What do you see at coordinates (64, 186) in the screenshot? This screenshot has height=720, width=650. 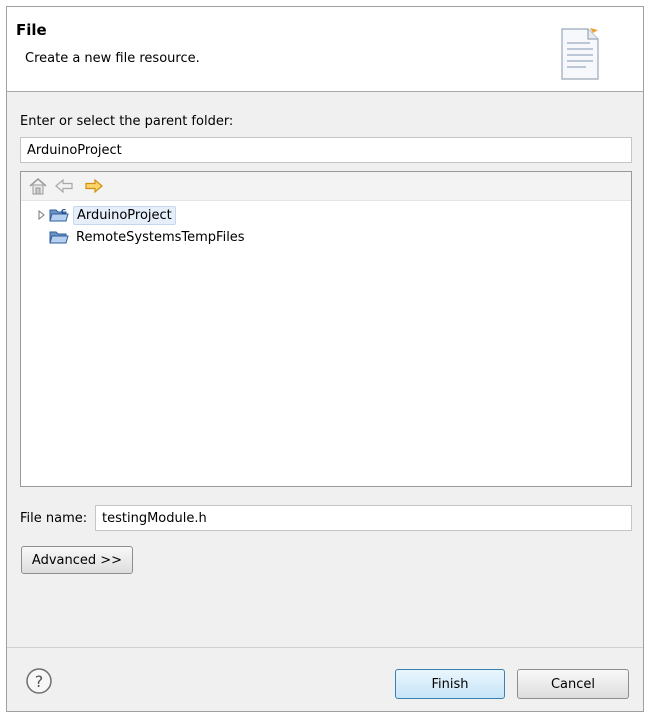 I see `back-arrow-icon` at bounding box center [64, 186].